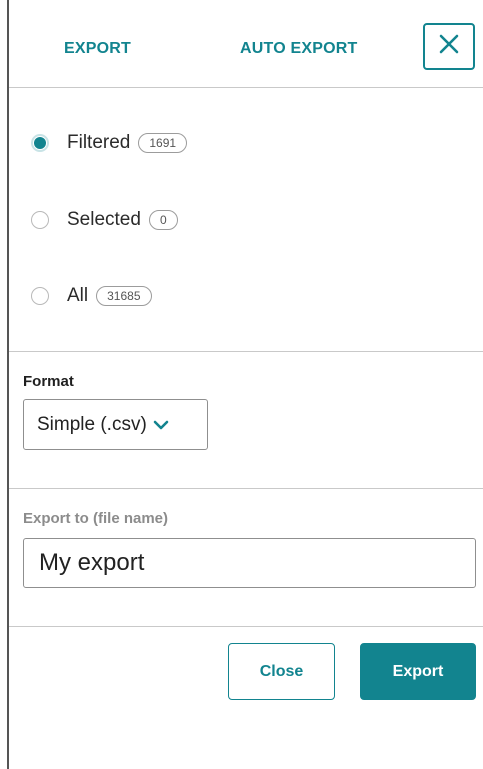 The image size is (483, 769). Describe the element at coordinates (99, 142) in the screenshot. I see `radio-label-filtered: Filtered` at that location.